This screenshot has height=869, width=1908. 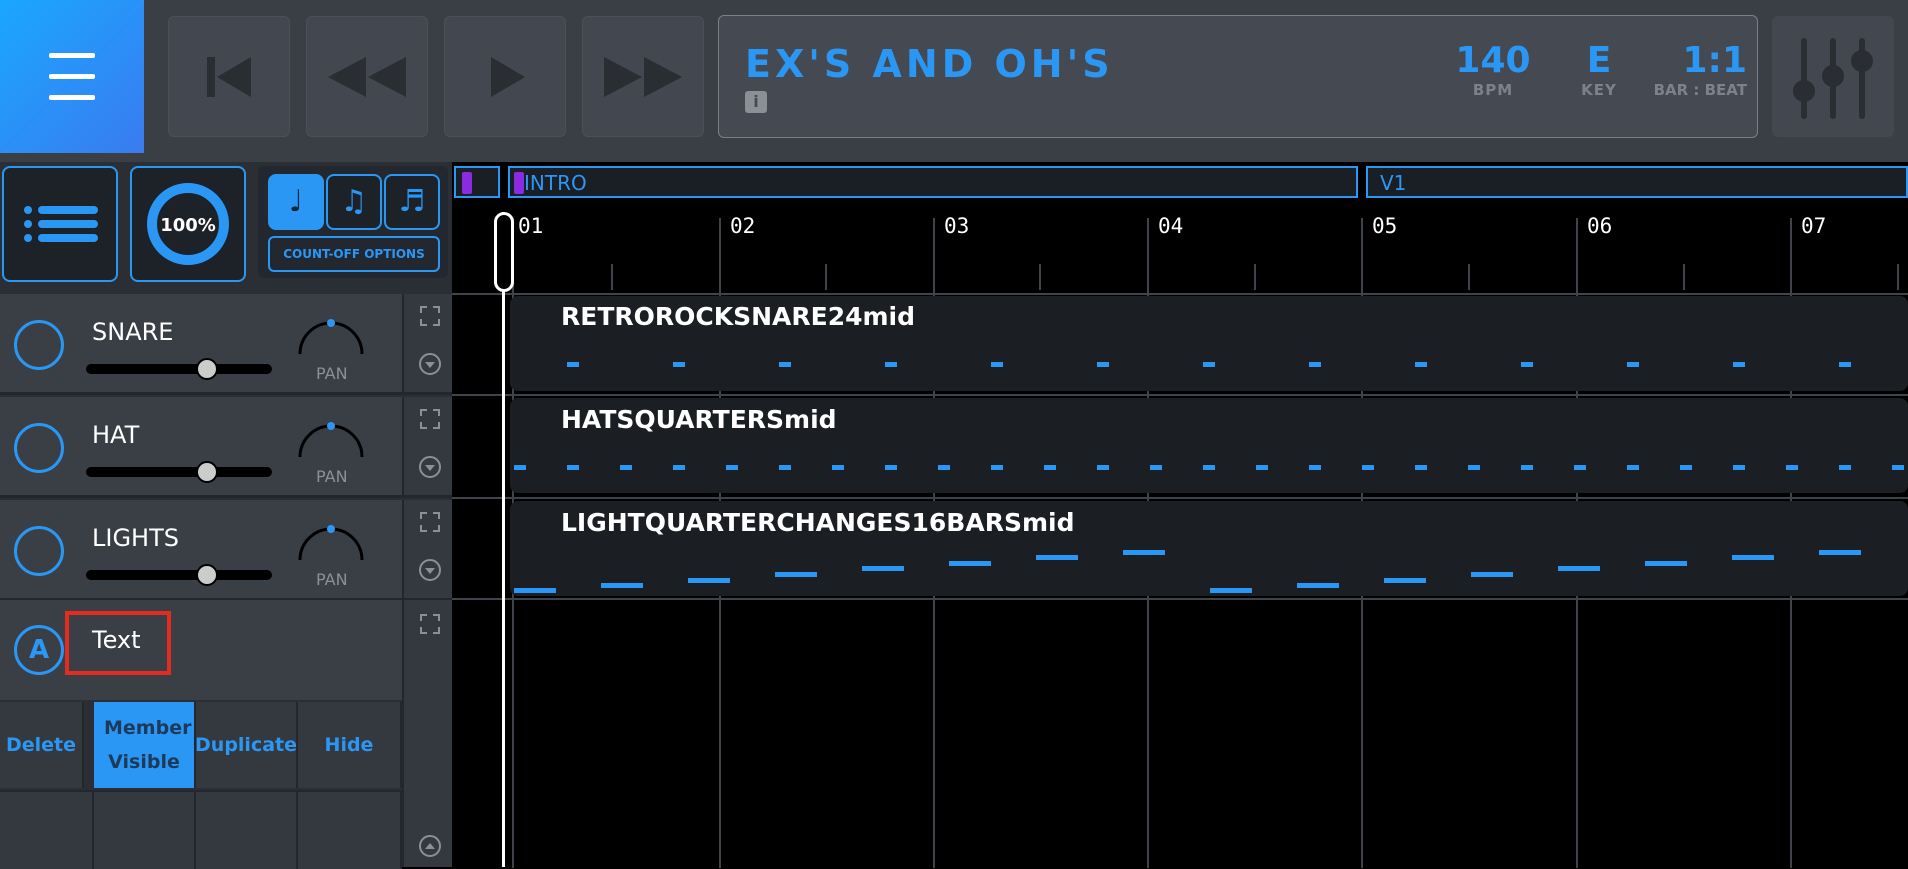 I want to click on quarter-note-button: ♩, so click(x=296, y=202).